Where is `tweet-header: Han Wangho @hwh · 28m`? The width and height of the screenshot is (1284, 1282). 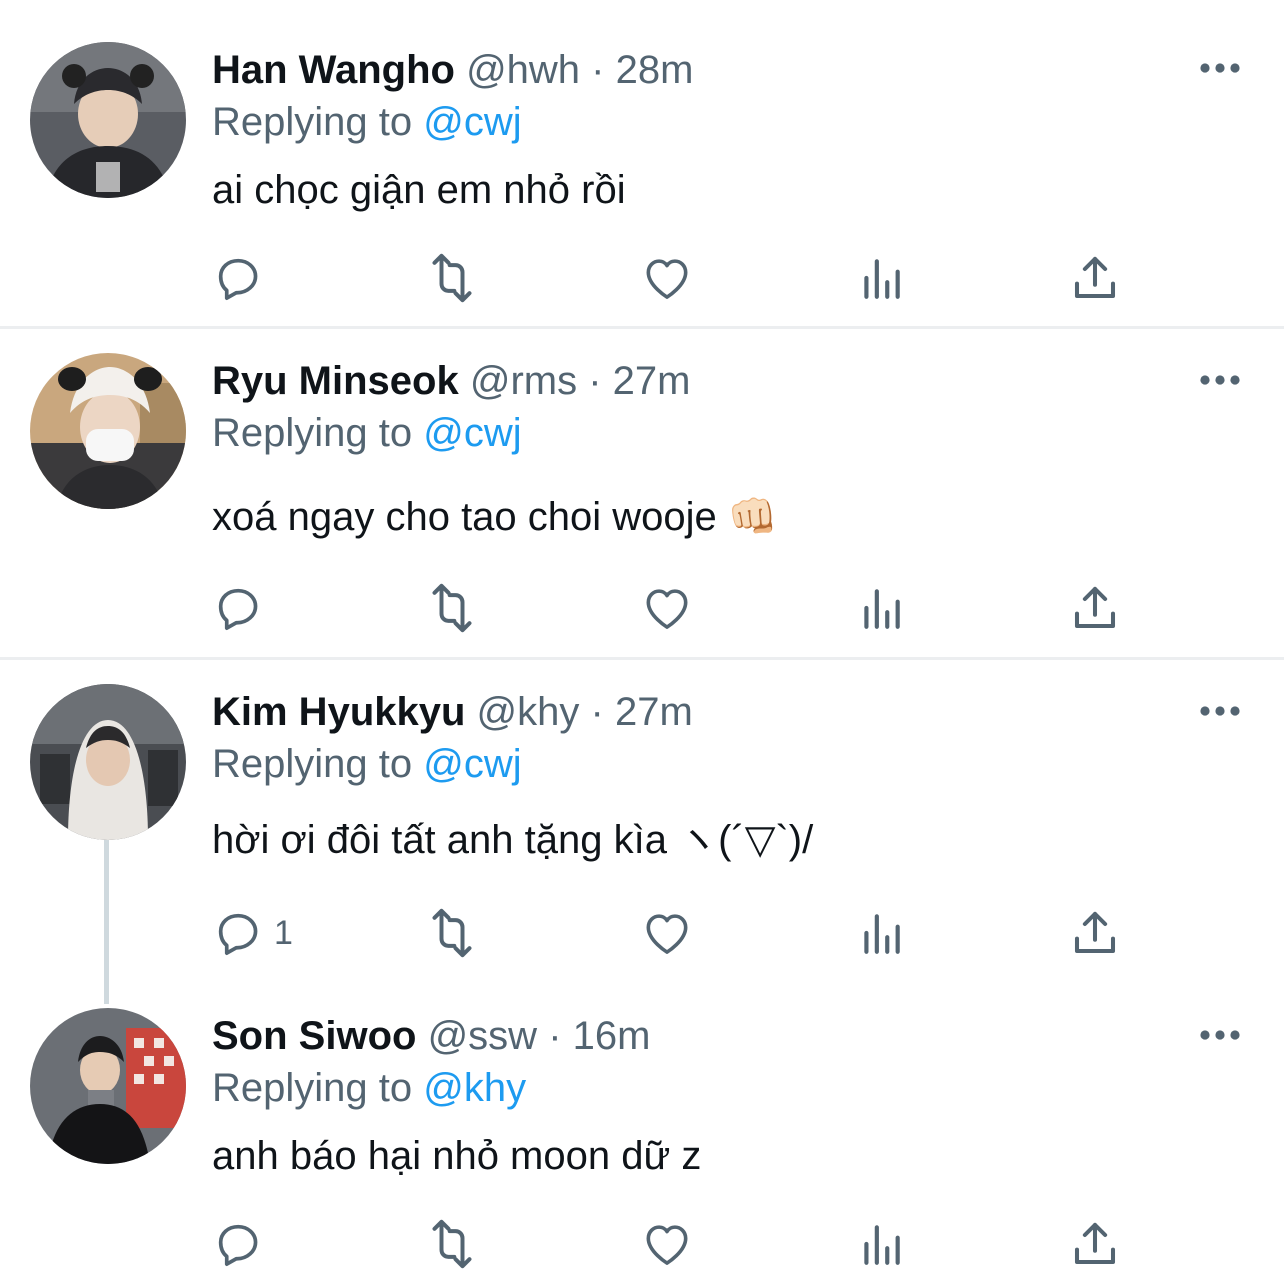 tweet-header: Han Wangho @hwh · 28m is located at coordinates (452, 70).